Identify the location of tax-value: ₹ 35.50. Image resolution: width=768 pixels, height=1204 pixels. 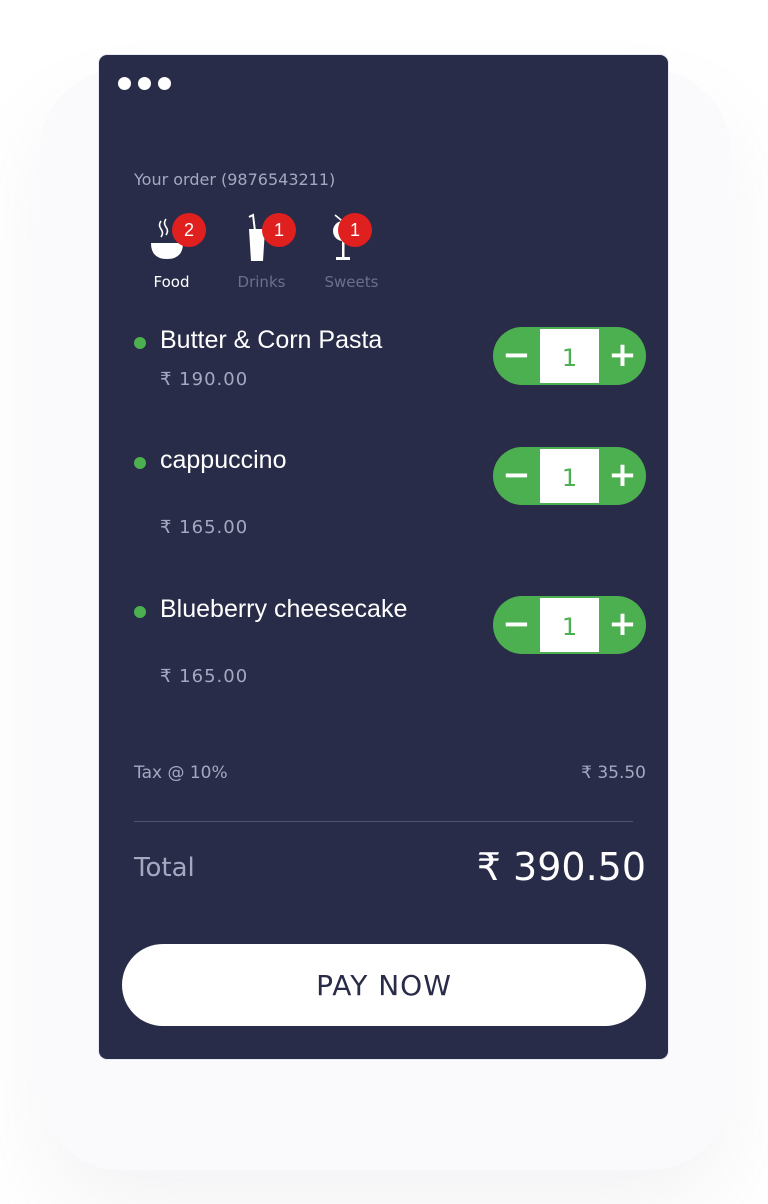
(613, 773).